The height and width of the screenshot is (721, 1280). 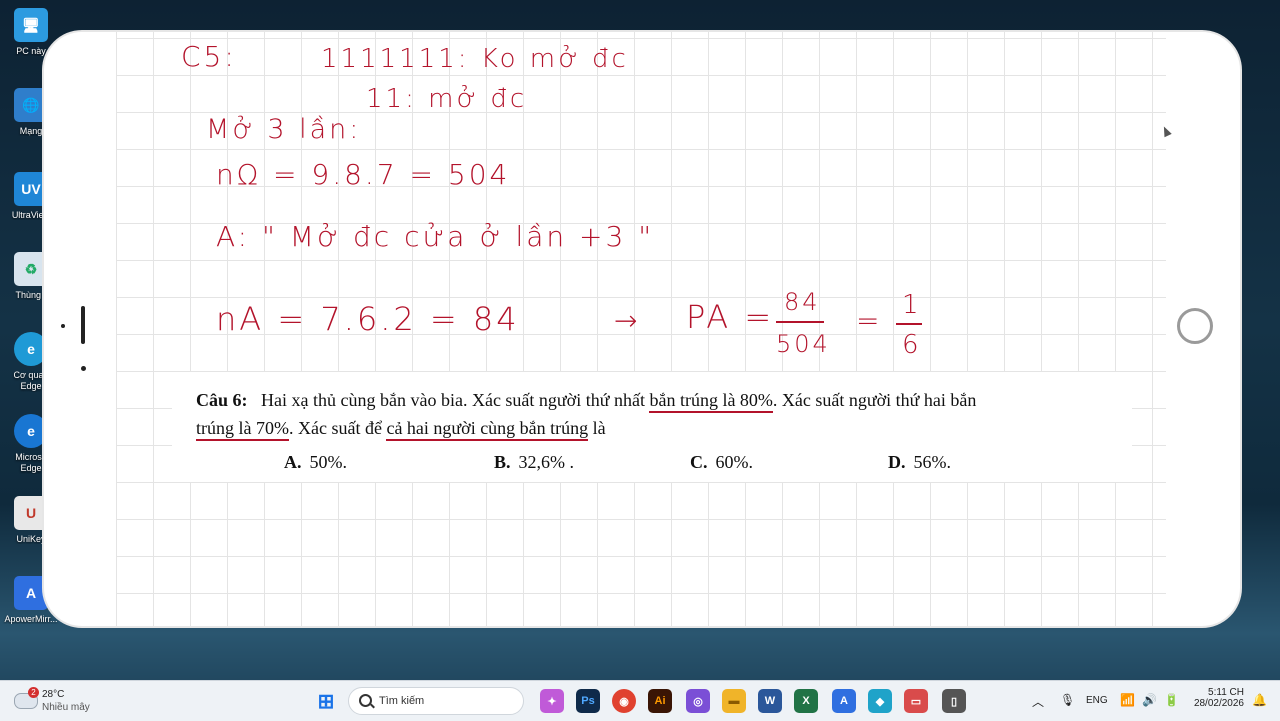 What do you see at coordinates (698, 701) in the screenshot?
I see `viber-icon: ◎` at bounding box center [698, 701].